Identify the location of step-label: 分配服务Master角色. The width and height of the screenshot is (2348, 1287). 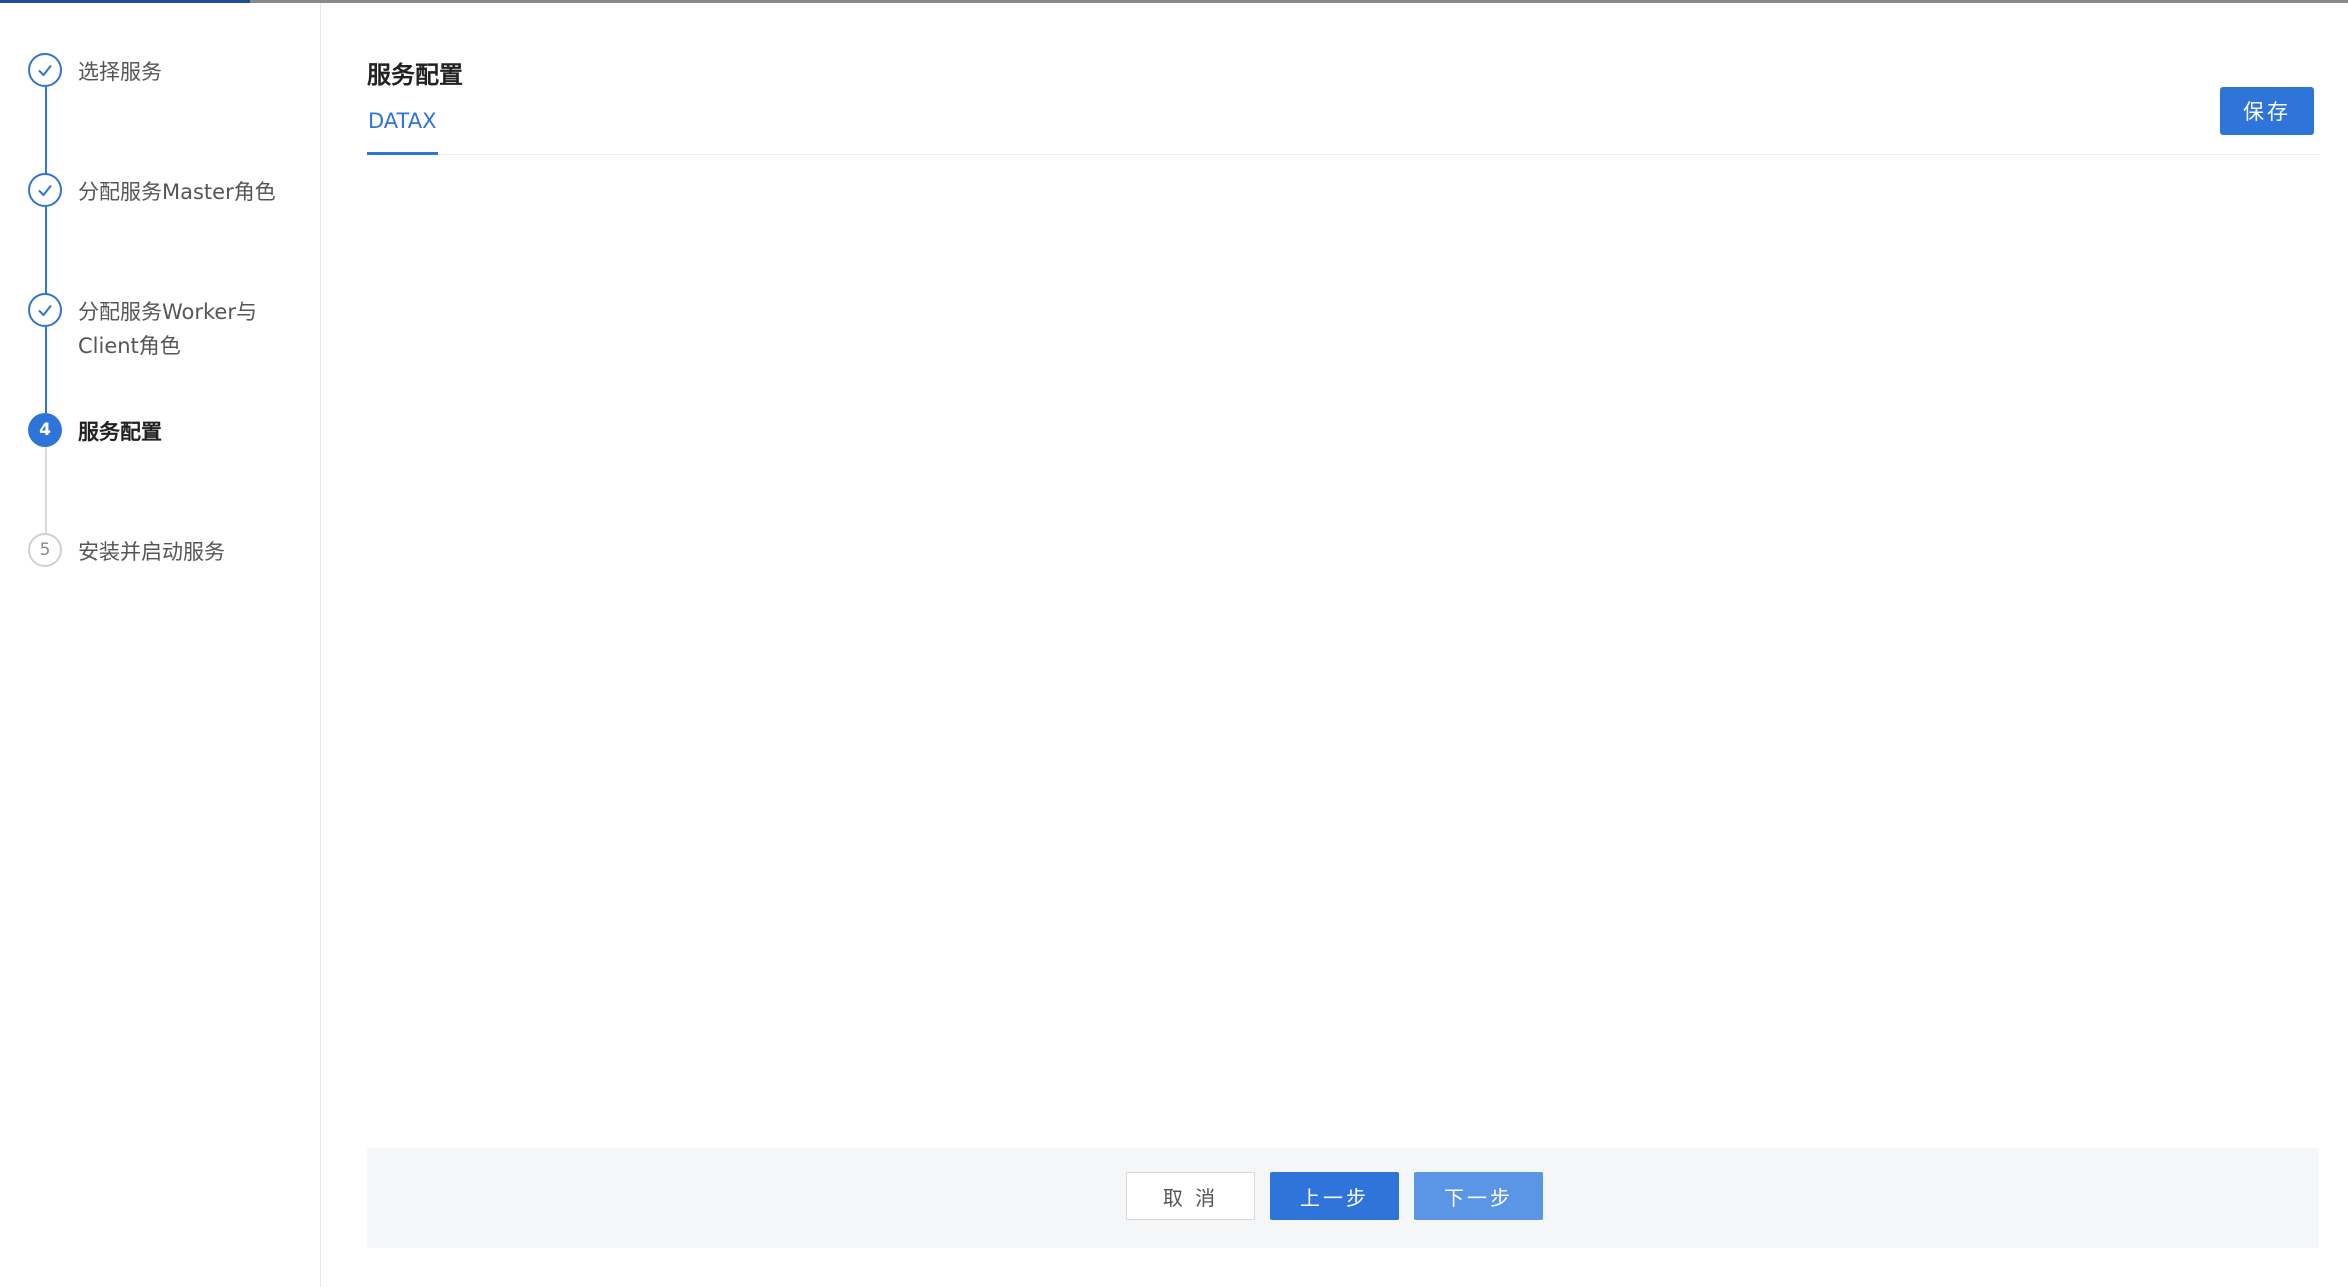
(177, 192).